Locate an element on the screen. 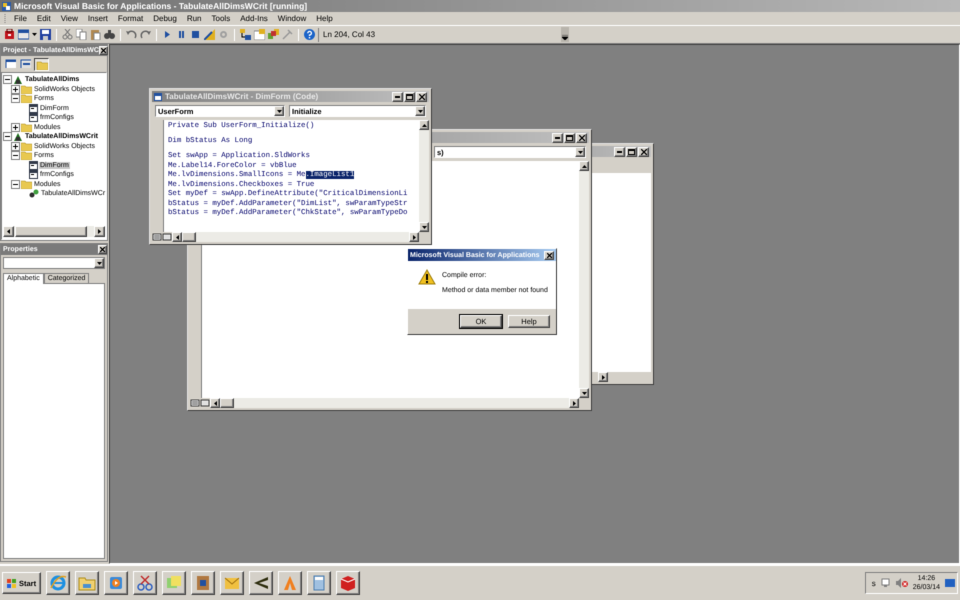 This screenshot has height=600, width=960. cursor-position: Ln 204, Col 43 is located at coordinates (349, 34).